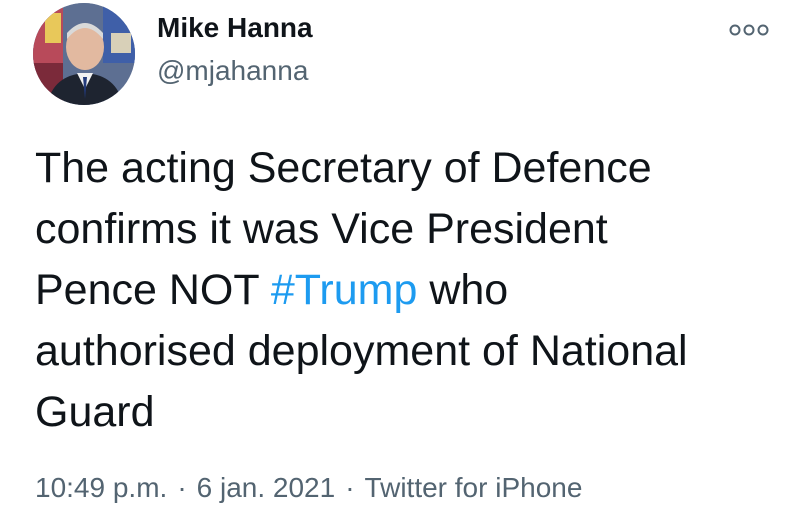 The width and height of the screenshot is (800, 510). Describe the element at coordinates (266, 487) in the screenshot. I see `tweet-date: 6 jan. 2021` at that location.